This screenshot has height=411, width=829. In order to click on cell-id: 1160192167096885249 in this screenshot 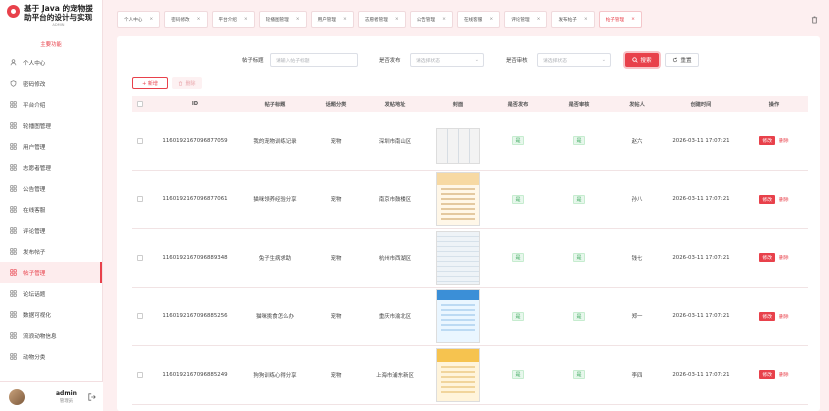, I will do `click(195, 374)`.